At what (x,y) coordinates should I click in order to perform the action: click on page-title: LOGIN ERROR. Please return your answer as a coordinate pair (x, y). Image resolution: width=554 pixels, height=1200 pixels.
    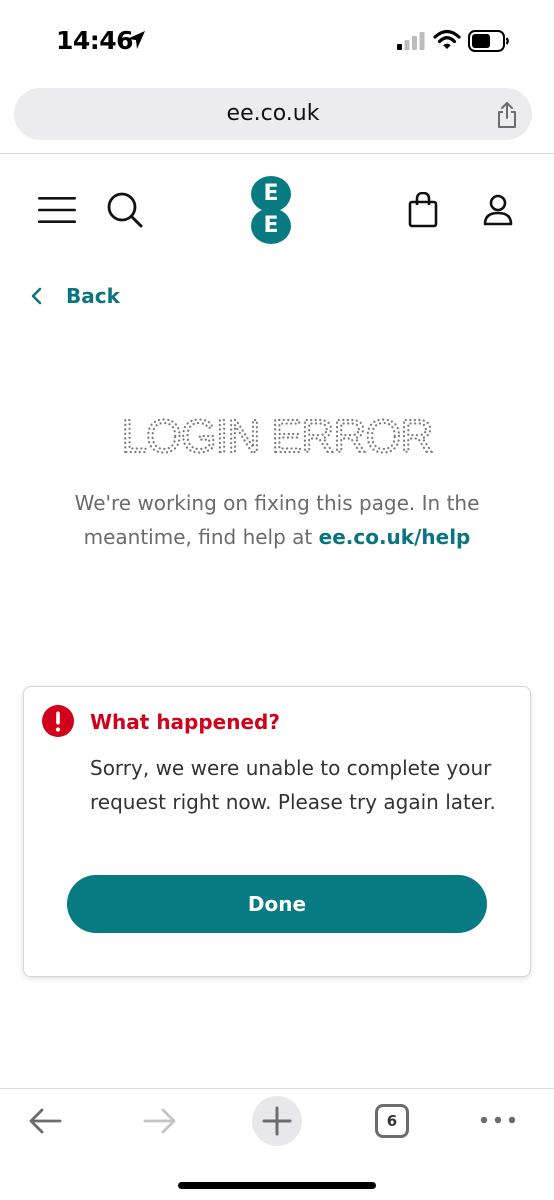
    Looking at the image, I should click on (277, 438).